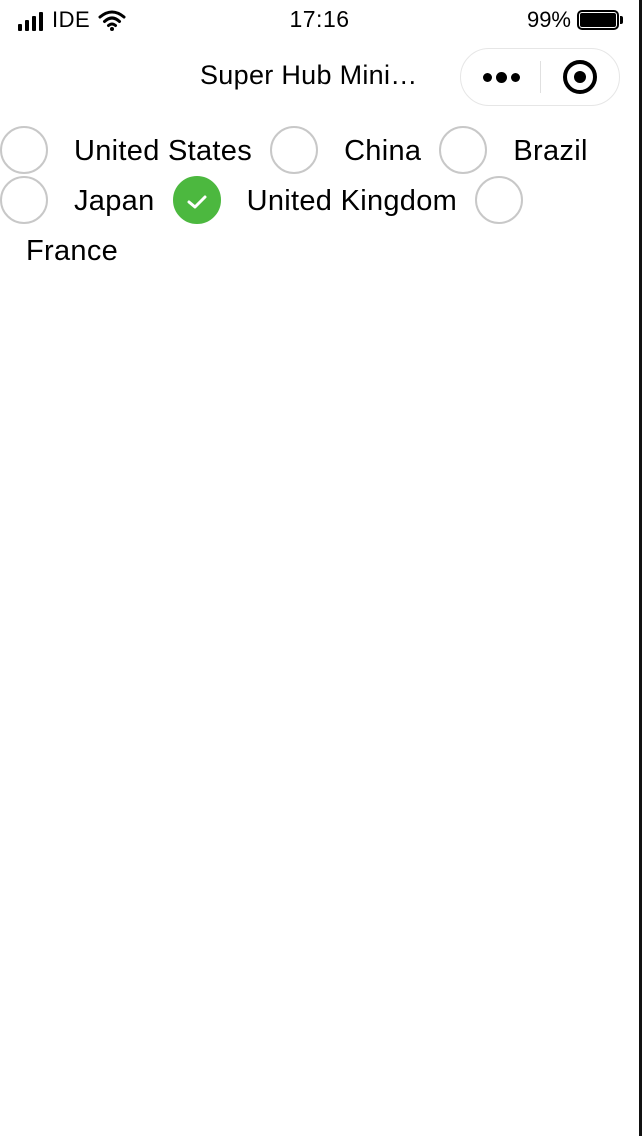 This screenshot has height=1136, width=642. I want to click on radio-option: United States, so click(131, 150).